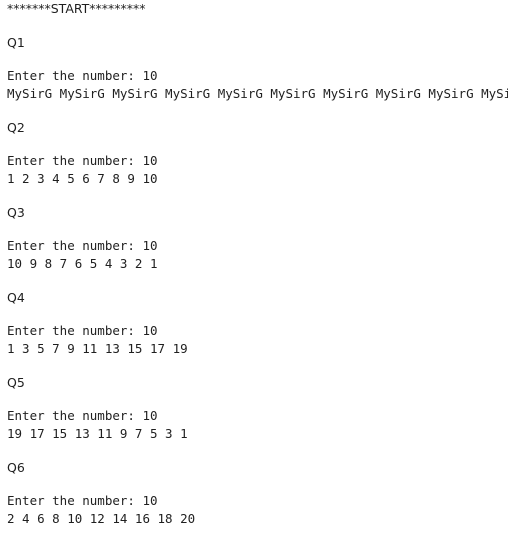 This screenshot has width=508, height=534. Describe the element at coordinates (16, 467) in the screenshot. I see `section-label-q6: Q6` at that location.